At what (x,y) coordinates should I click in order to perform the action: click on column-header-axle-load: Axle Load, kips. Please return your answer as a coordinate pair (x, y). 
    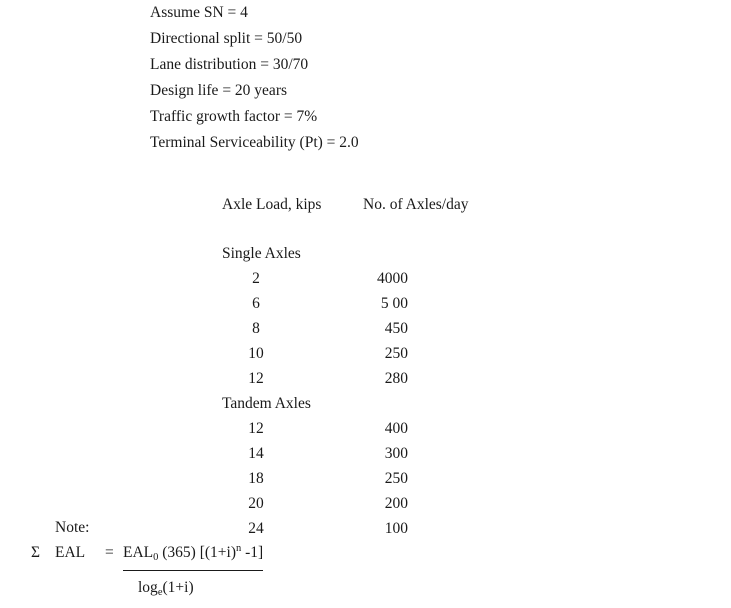
    Looking at the image, I should click on (272, 204).